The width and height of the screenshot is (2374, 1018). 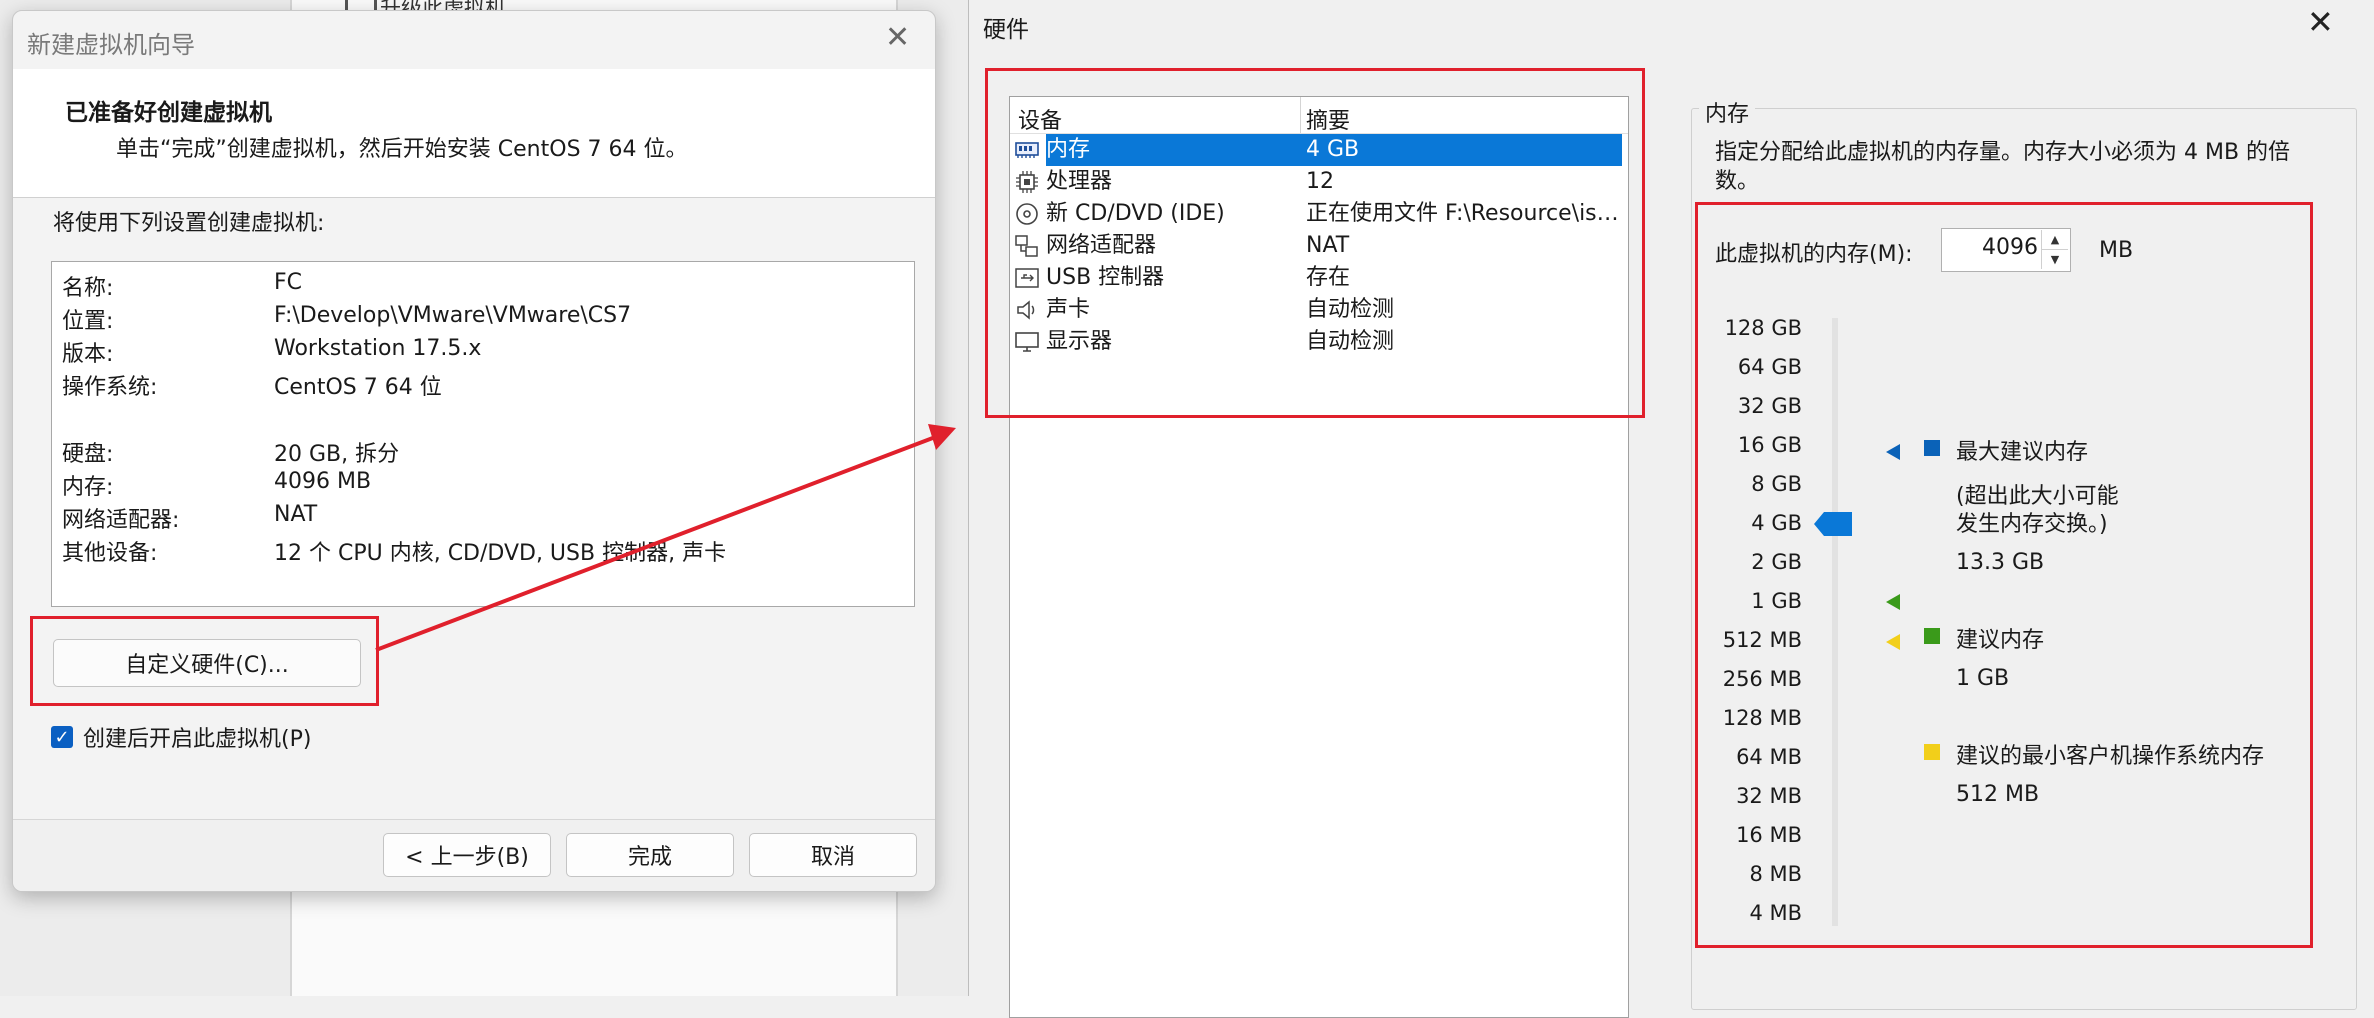 What do you see at coordinates (2022, 452) in the screenshot?
I see `max-recommended-title: 最大建议内存` at bounding box center [2022, 452].